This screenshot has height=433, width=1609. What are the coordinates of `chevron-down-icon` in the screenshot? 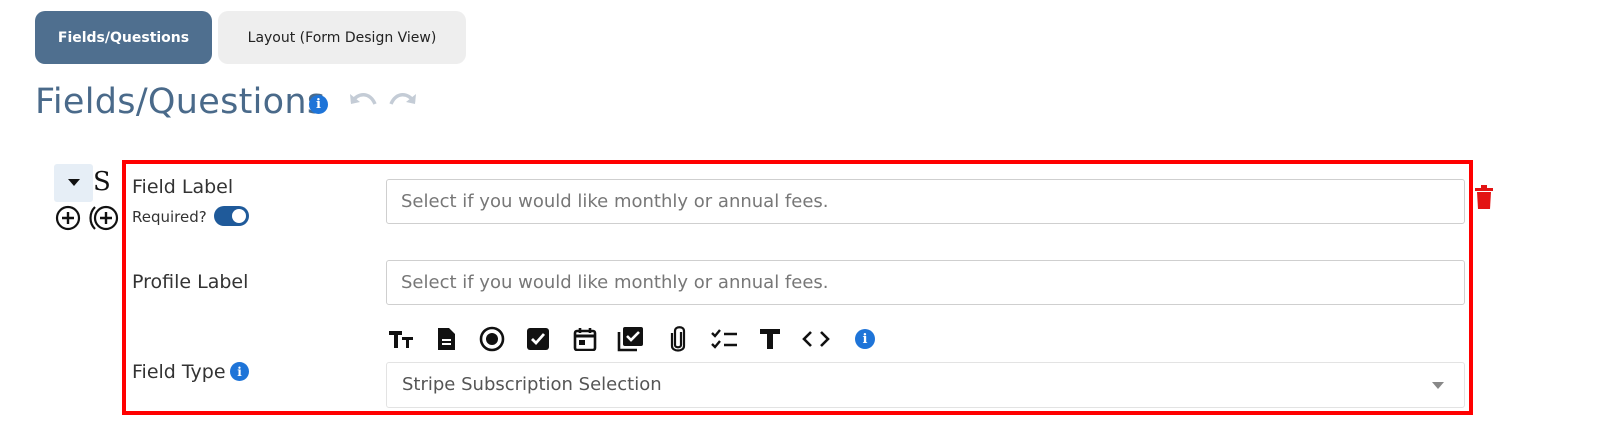 It's located at (1438, 385).